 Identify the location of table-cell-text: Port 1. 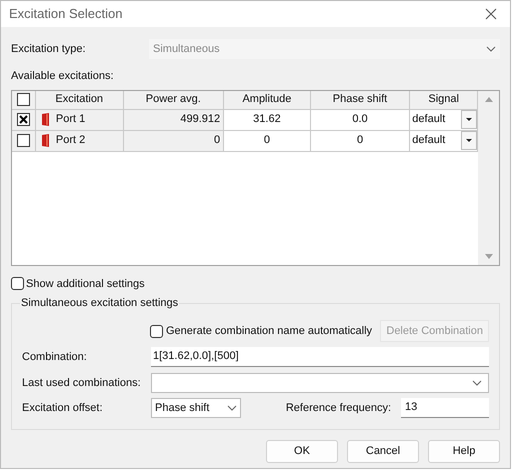
(71, 120).